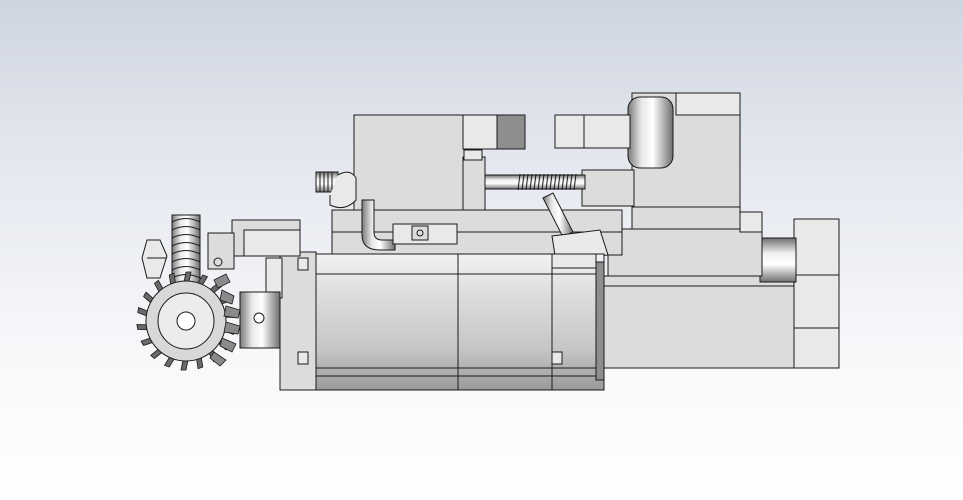  What do you see at coordinates (154, 259) in the screenshot?
I see `hex-nut` at bounding box center [154, 259].